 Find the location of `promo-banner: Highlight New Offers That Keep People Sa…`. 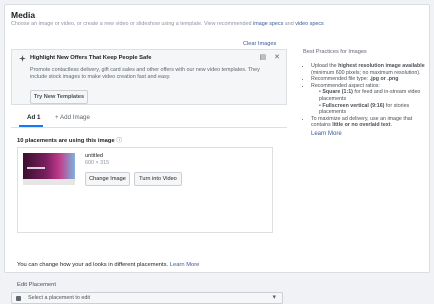

promo-banner: Highlight New Offers That Keep People Sa… is located at coordinates (149, 77).